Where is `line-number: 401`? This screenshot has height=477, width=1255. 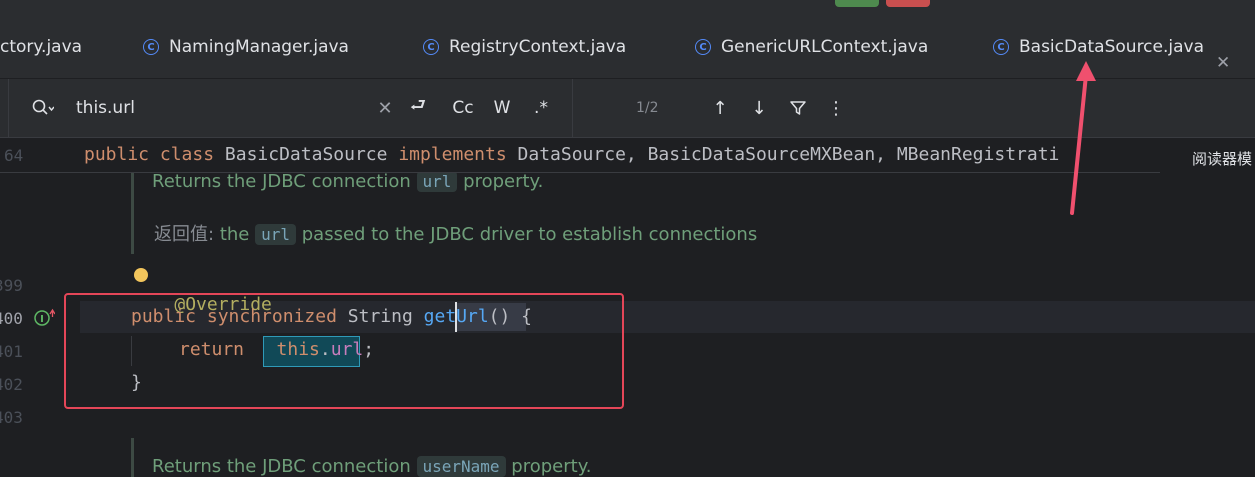
line-number: 401 is located at coordinates (11, 351).